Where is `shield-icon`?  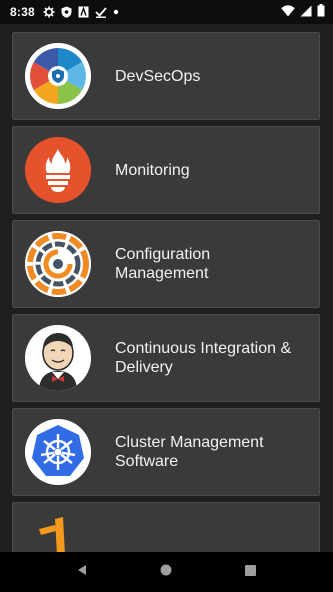
shield-icon is located at coordinates (66, 12).